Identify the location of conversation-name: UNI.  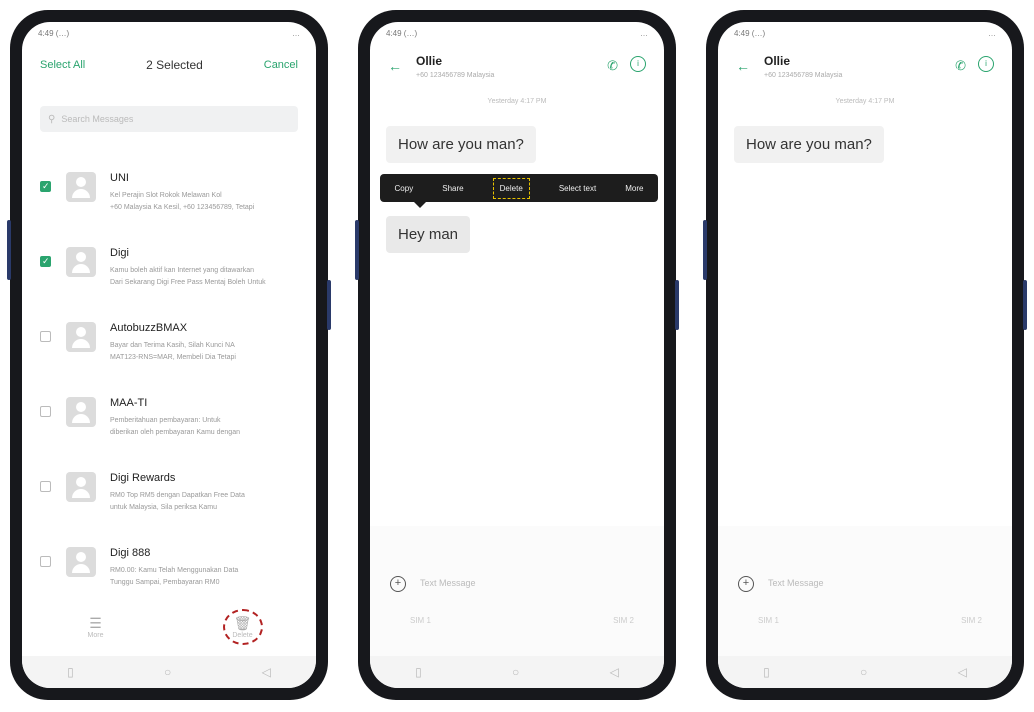
(119, 178).